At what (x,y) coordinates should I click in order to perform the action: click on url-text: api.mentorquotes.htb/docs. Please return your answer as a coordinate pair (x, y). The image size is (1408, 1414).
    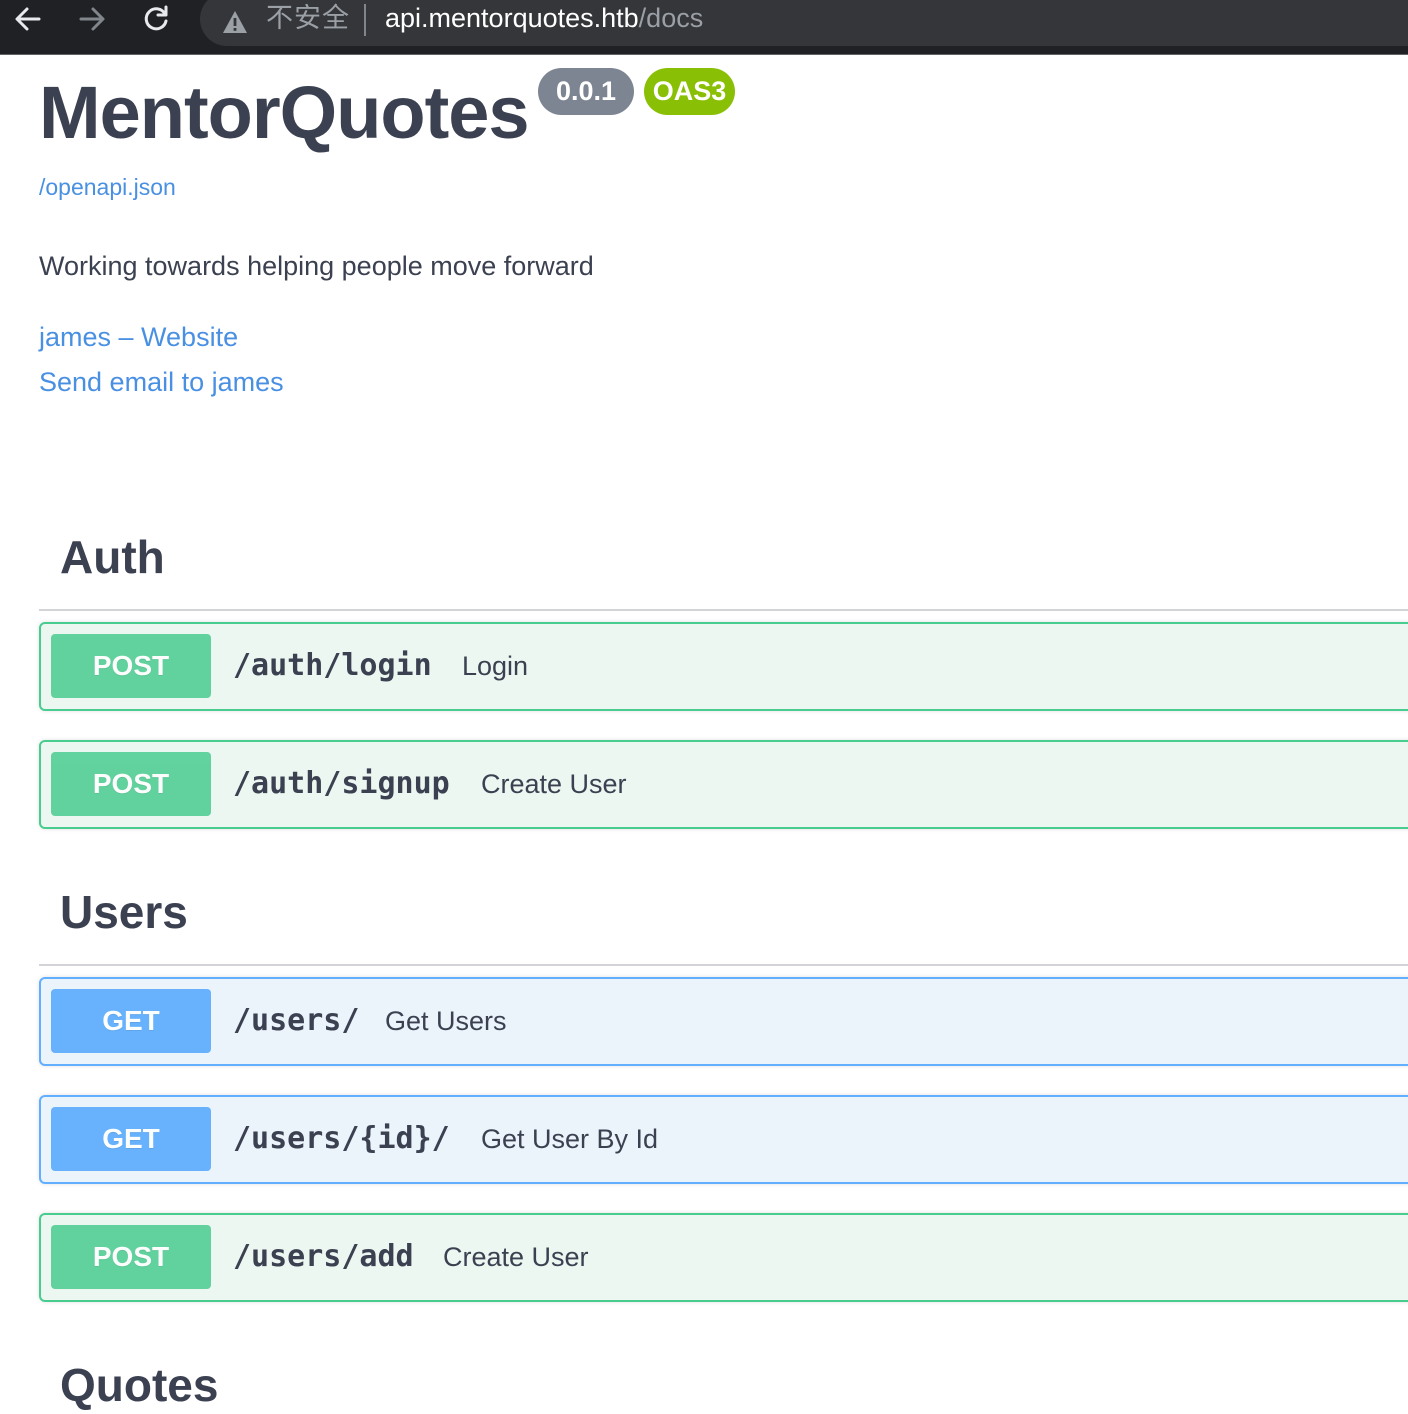
    Looking at the image, I should click on (544, 18).